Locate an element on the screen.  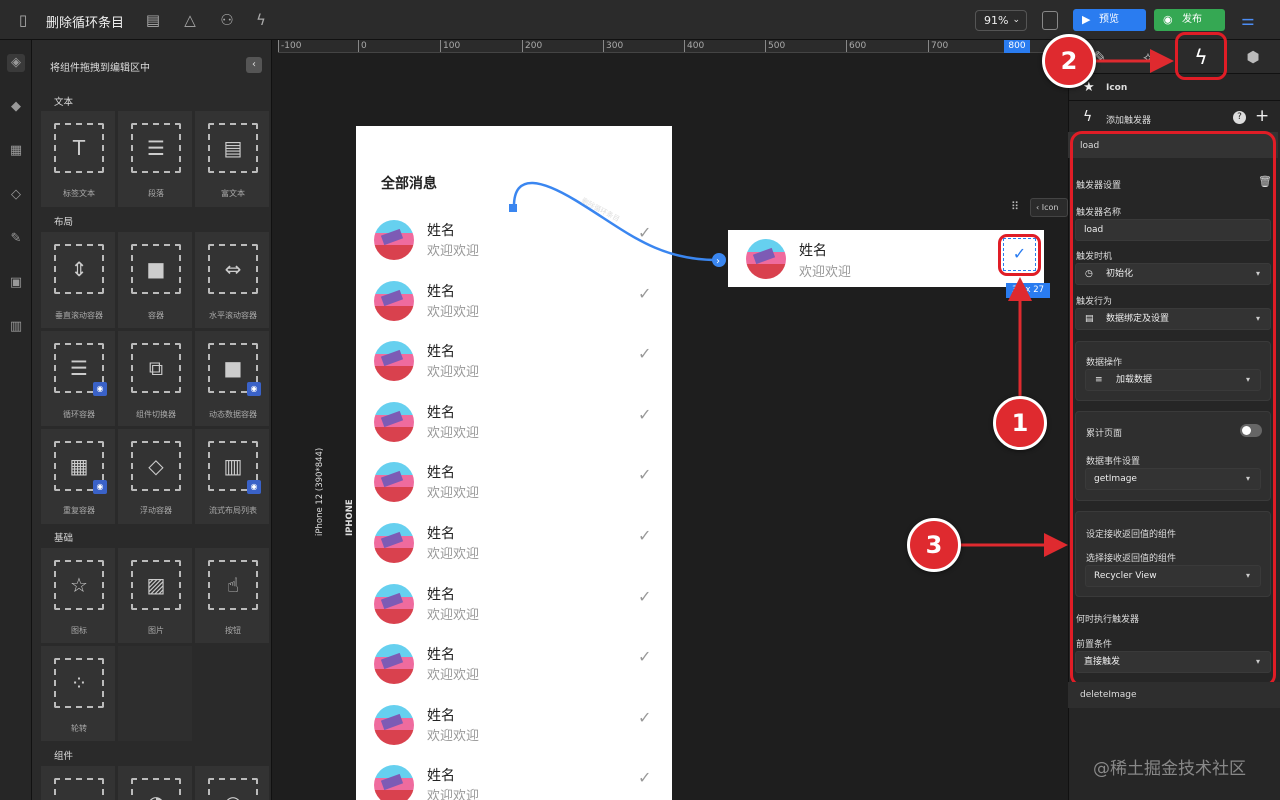
drive-icon: △ is located at coordinates (190, 20).